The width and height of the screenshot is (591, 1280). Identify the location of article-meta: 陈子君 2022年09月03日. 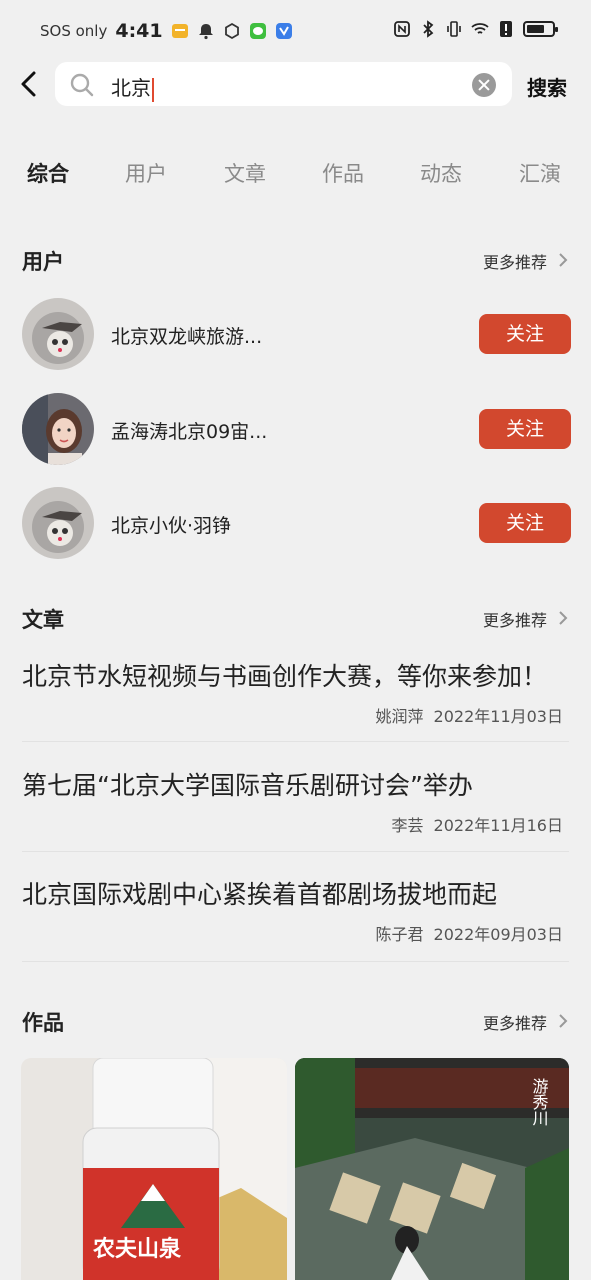
(464, 933).